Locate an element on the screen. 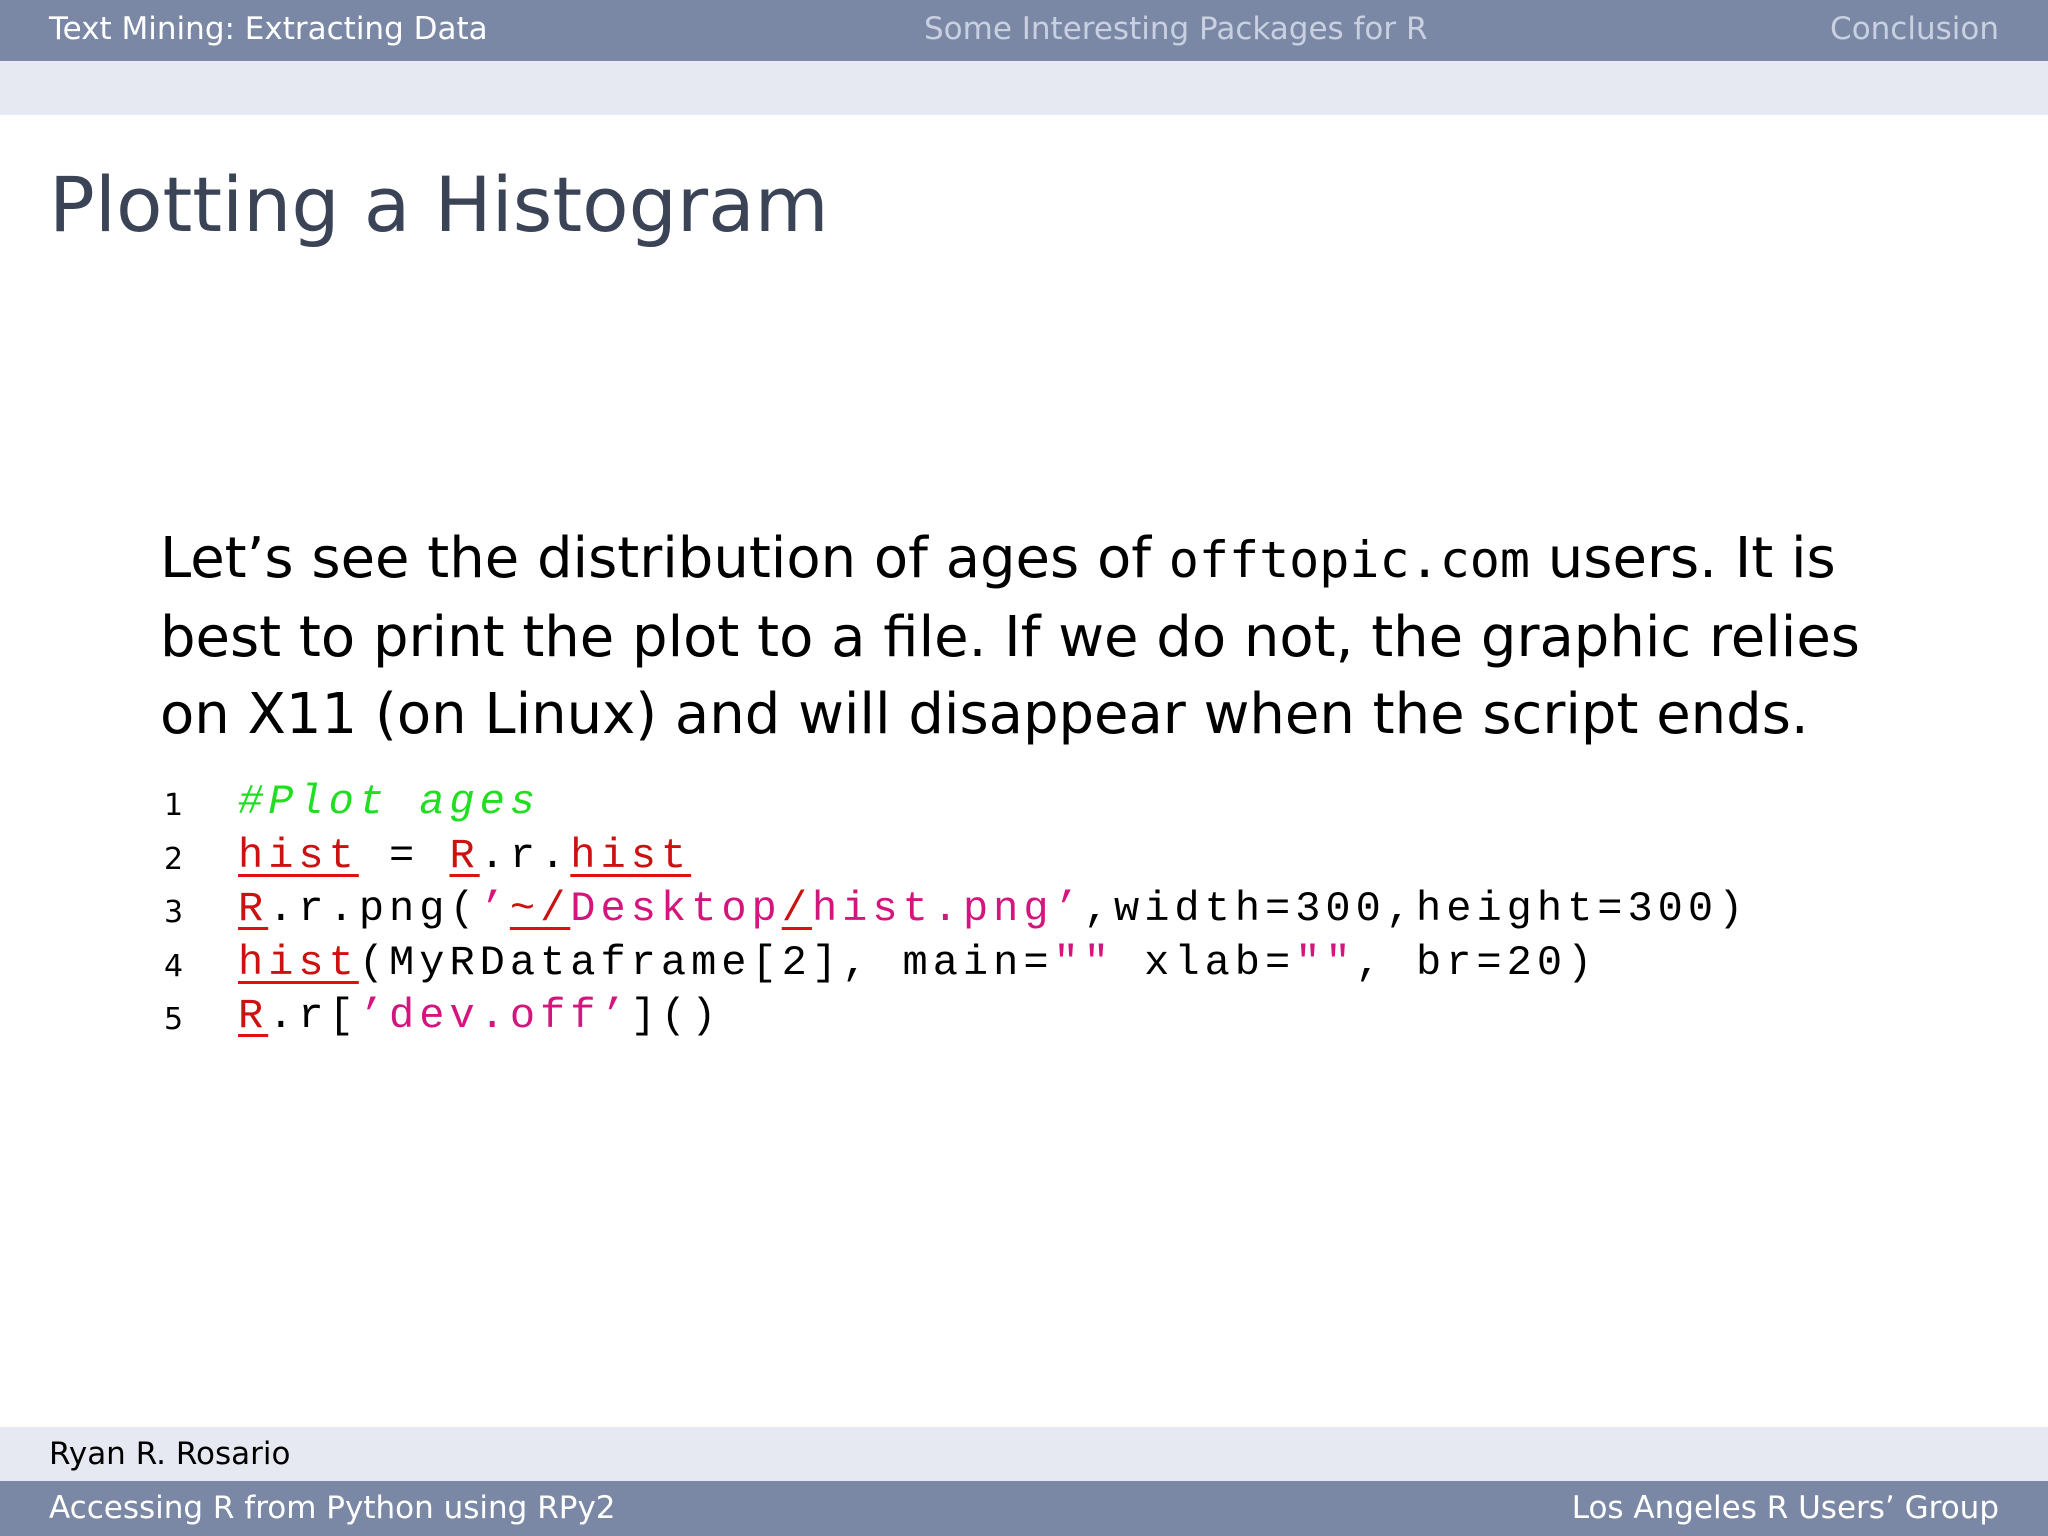 The image size is (2048, 1536). line-number: 5 is located at coordinates (174, 1019).